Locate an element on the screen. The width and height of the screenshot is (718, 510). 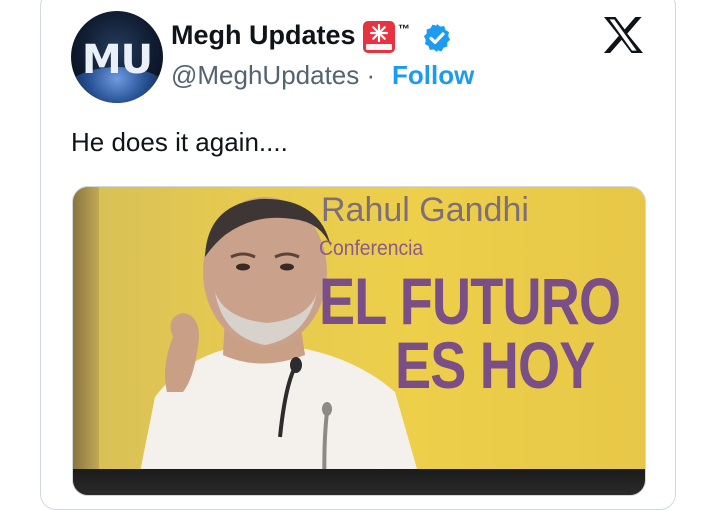
siren-emoji-icon is located at coordinates (379, 37).